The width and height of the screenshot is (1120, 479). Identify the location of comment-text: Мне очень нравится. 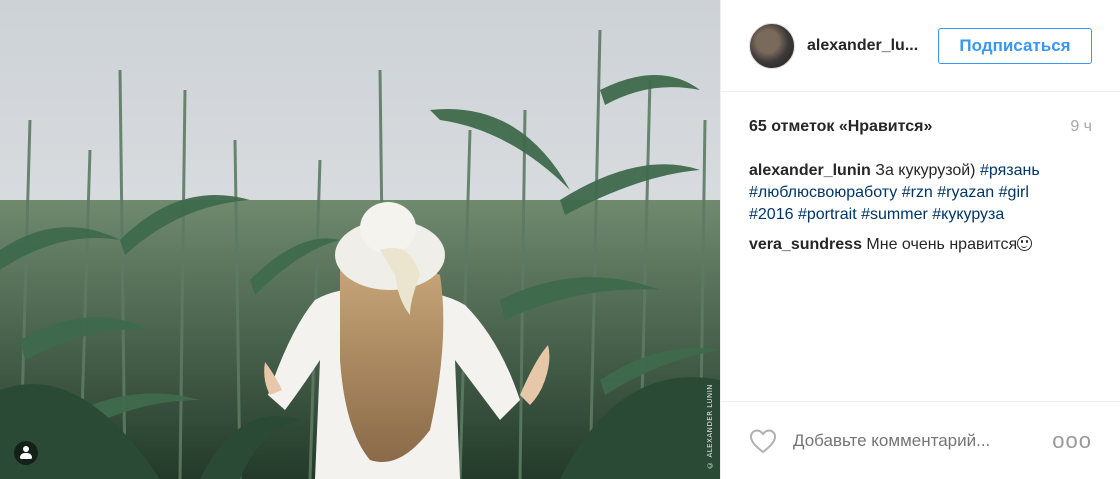
(942, 244).